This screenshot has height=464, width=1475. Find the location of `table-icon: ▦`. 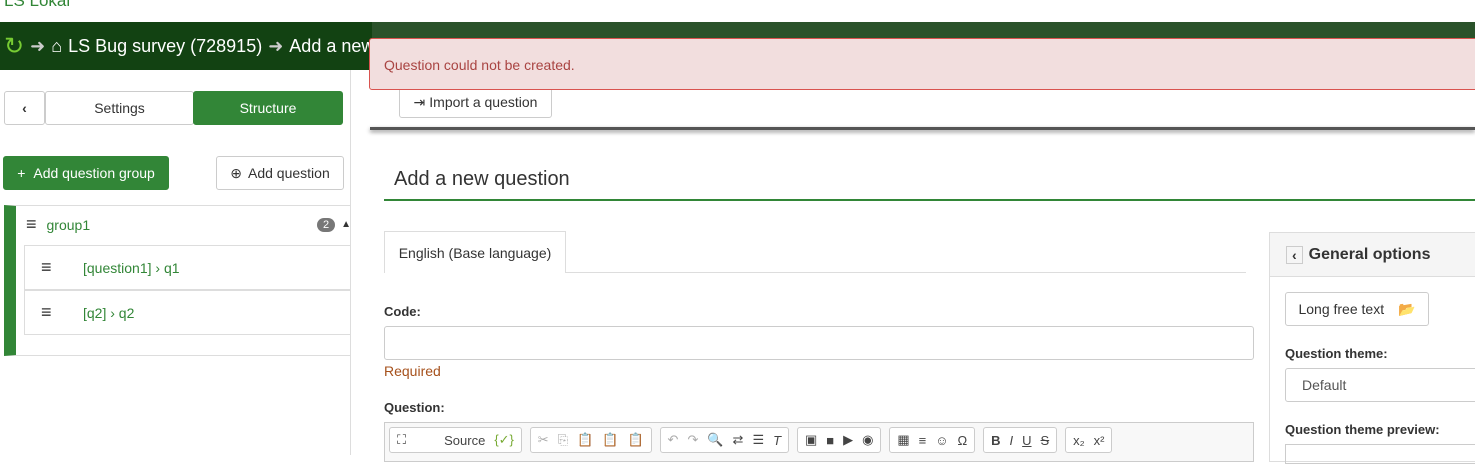

table-icon: ▦ is located at coordinates (903, 440).